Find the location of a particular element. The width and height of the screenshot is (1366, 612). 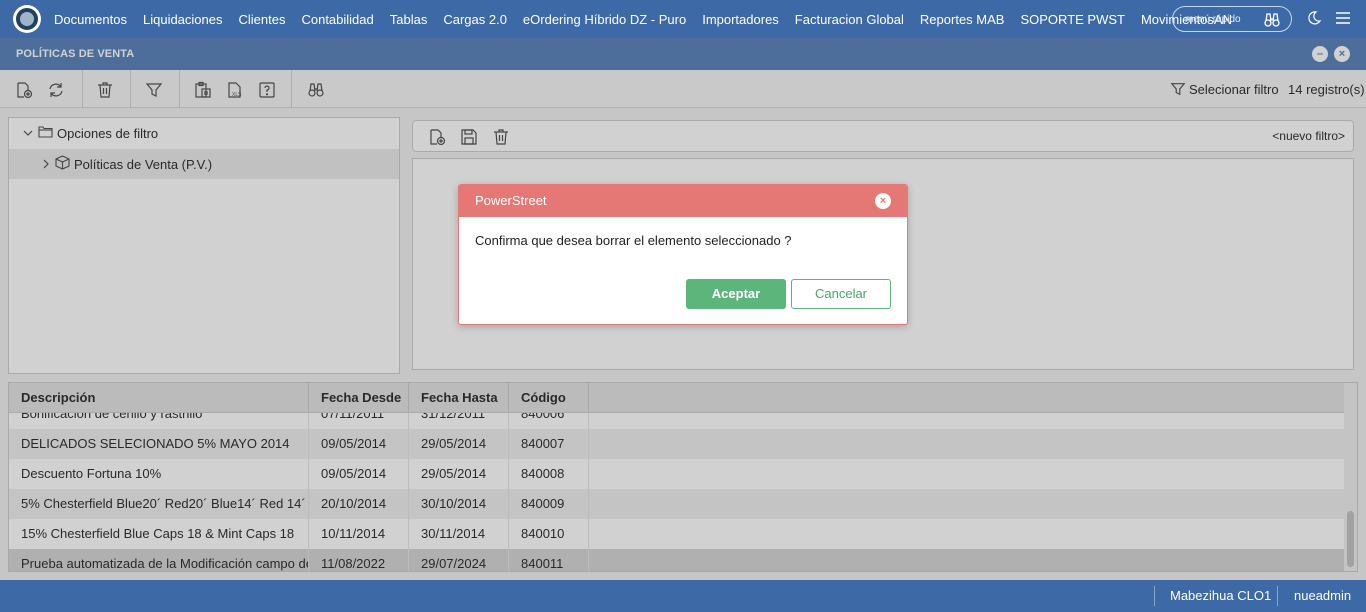

menu-item-contabilidad: Contabilidad is located at coordinates (337, 19).